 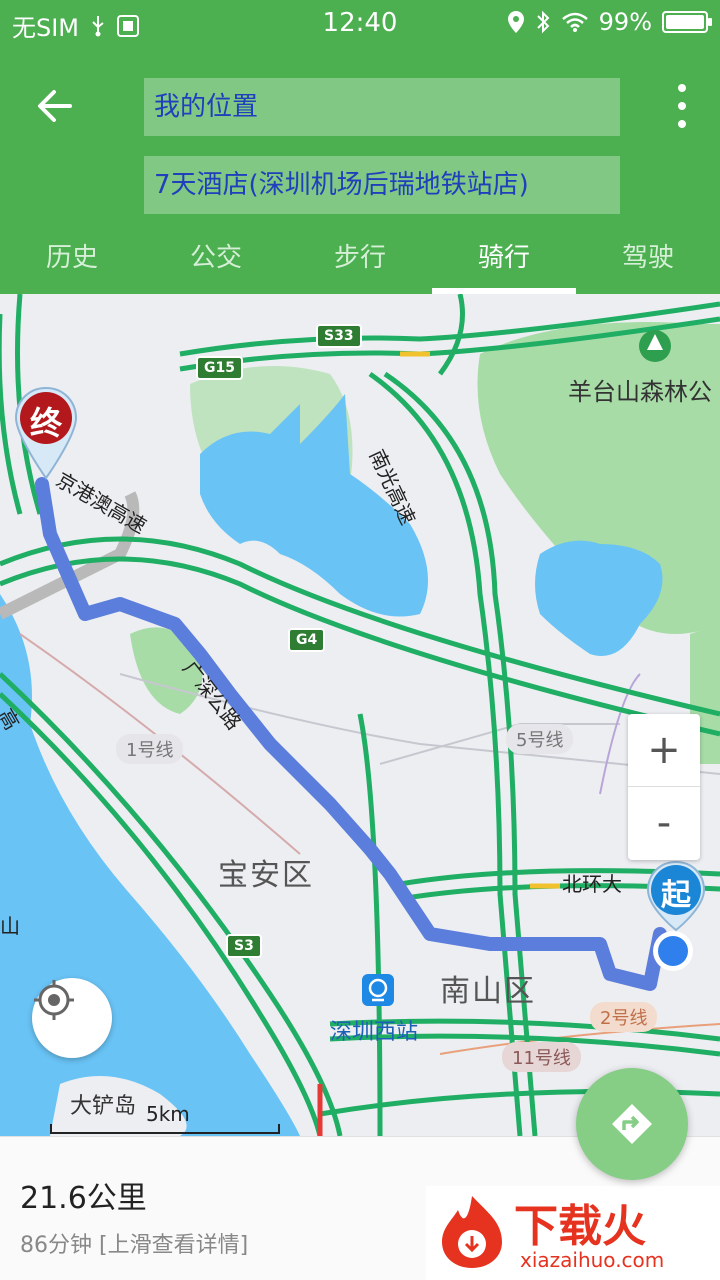 I want to click on zoom-controls: + -, so click(x=664, y=787).